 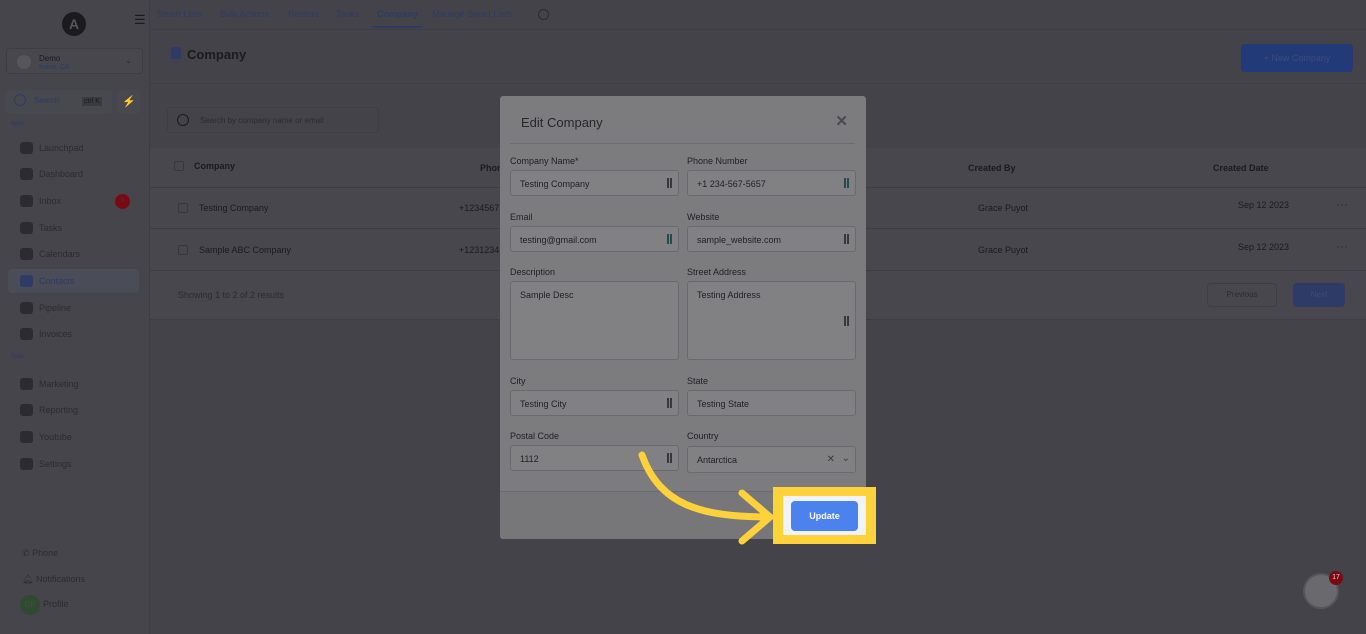 I want to click on website-field: sample_website.com, so click(x=771, y=239).